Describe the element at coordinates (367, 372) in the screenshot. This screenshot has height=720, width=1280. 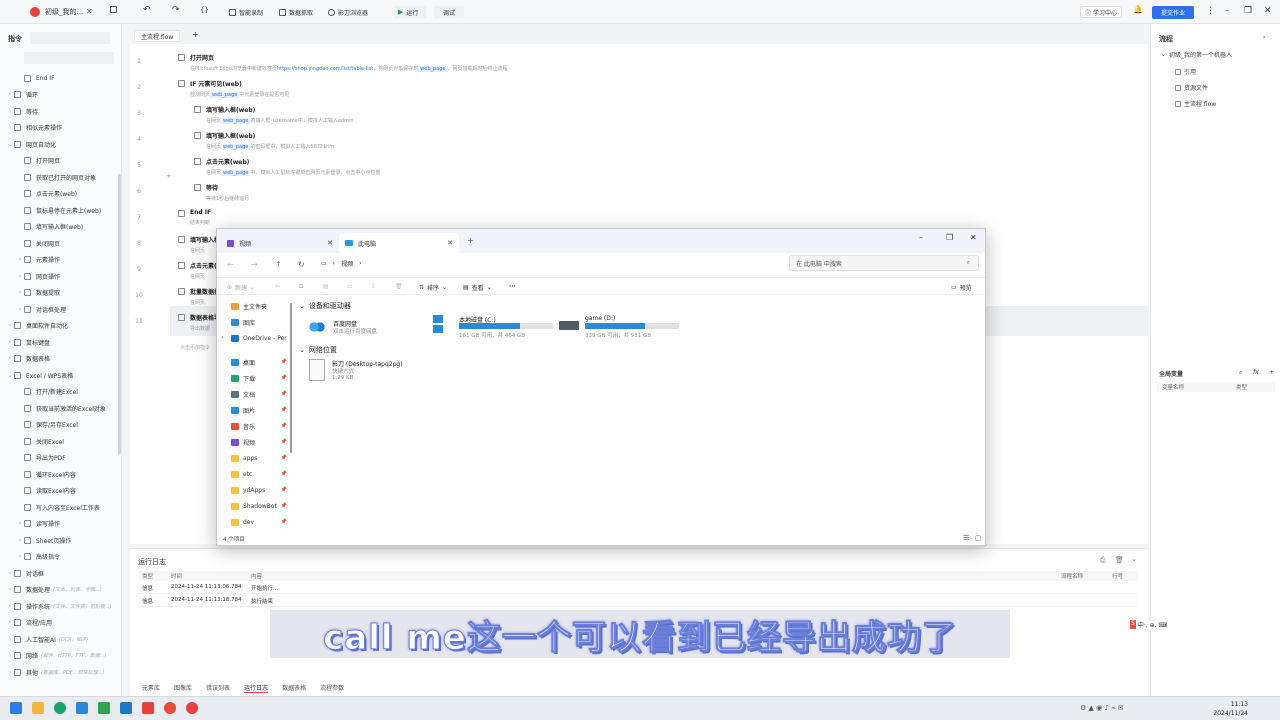
I see `network-shortcut-item: 影刀 (Desktop-tapq2pg) 快捷方式 1.29 KB` at that location.